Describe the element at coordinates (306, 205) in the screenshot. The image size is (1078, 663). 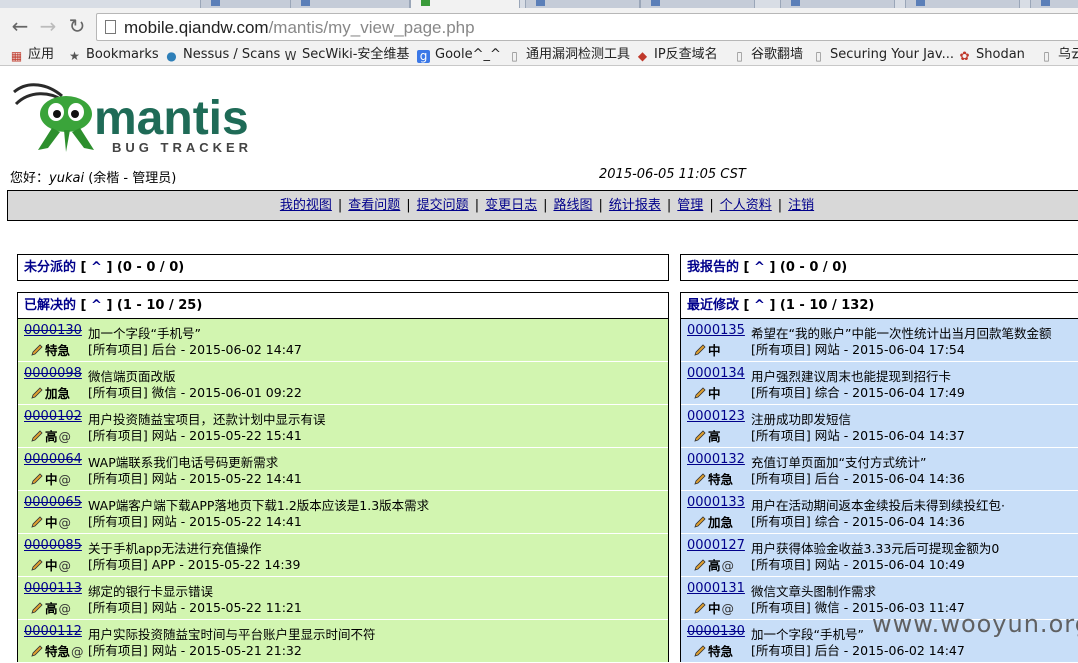
I see `menu-link-0: 我的视图` at that location.